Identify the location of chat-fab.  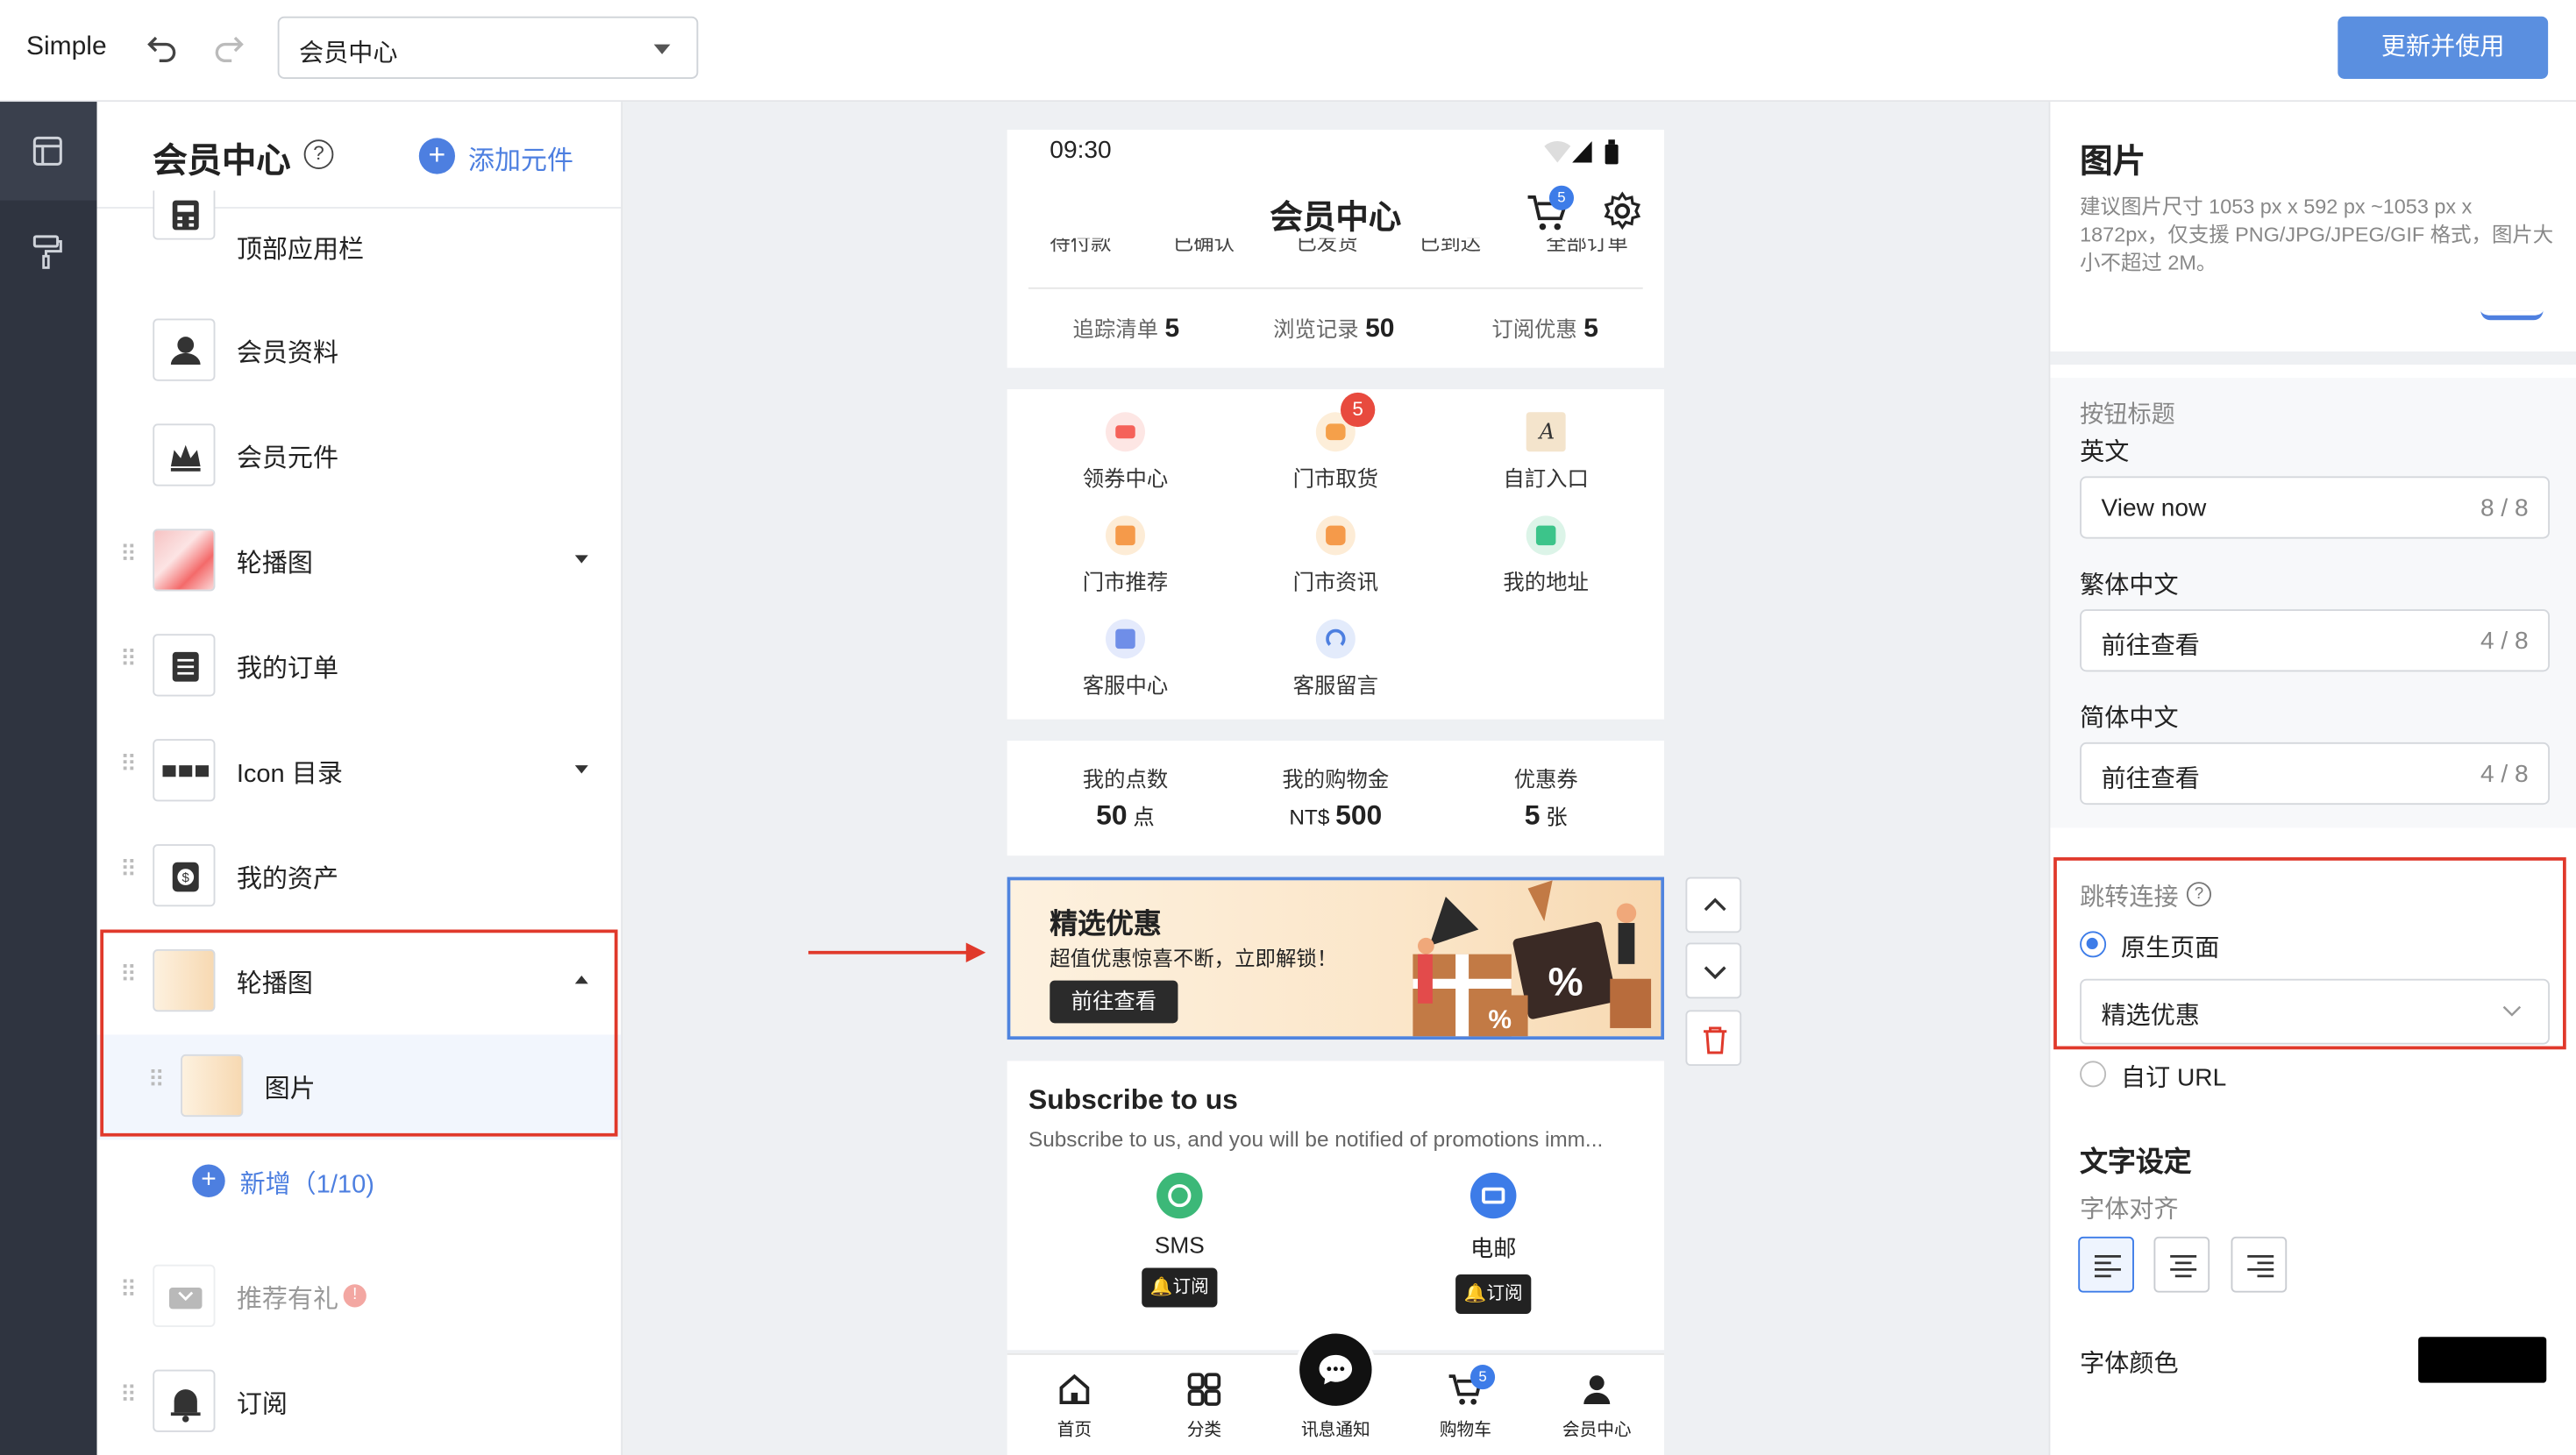
(1335, 1369).